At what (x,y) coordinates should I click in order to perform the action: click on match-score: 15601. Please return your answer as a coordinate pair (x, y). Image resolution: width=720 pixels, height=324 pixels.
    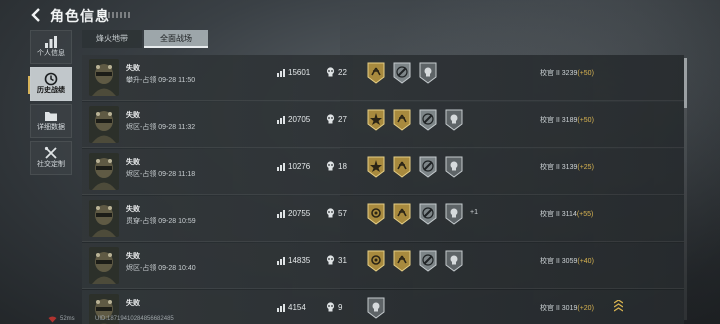
    Looking at the image, I should click on (299, 72).